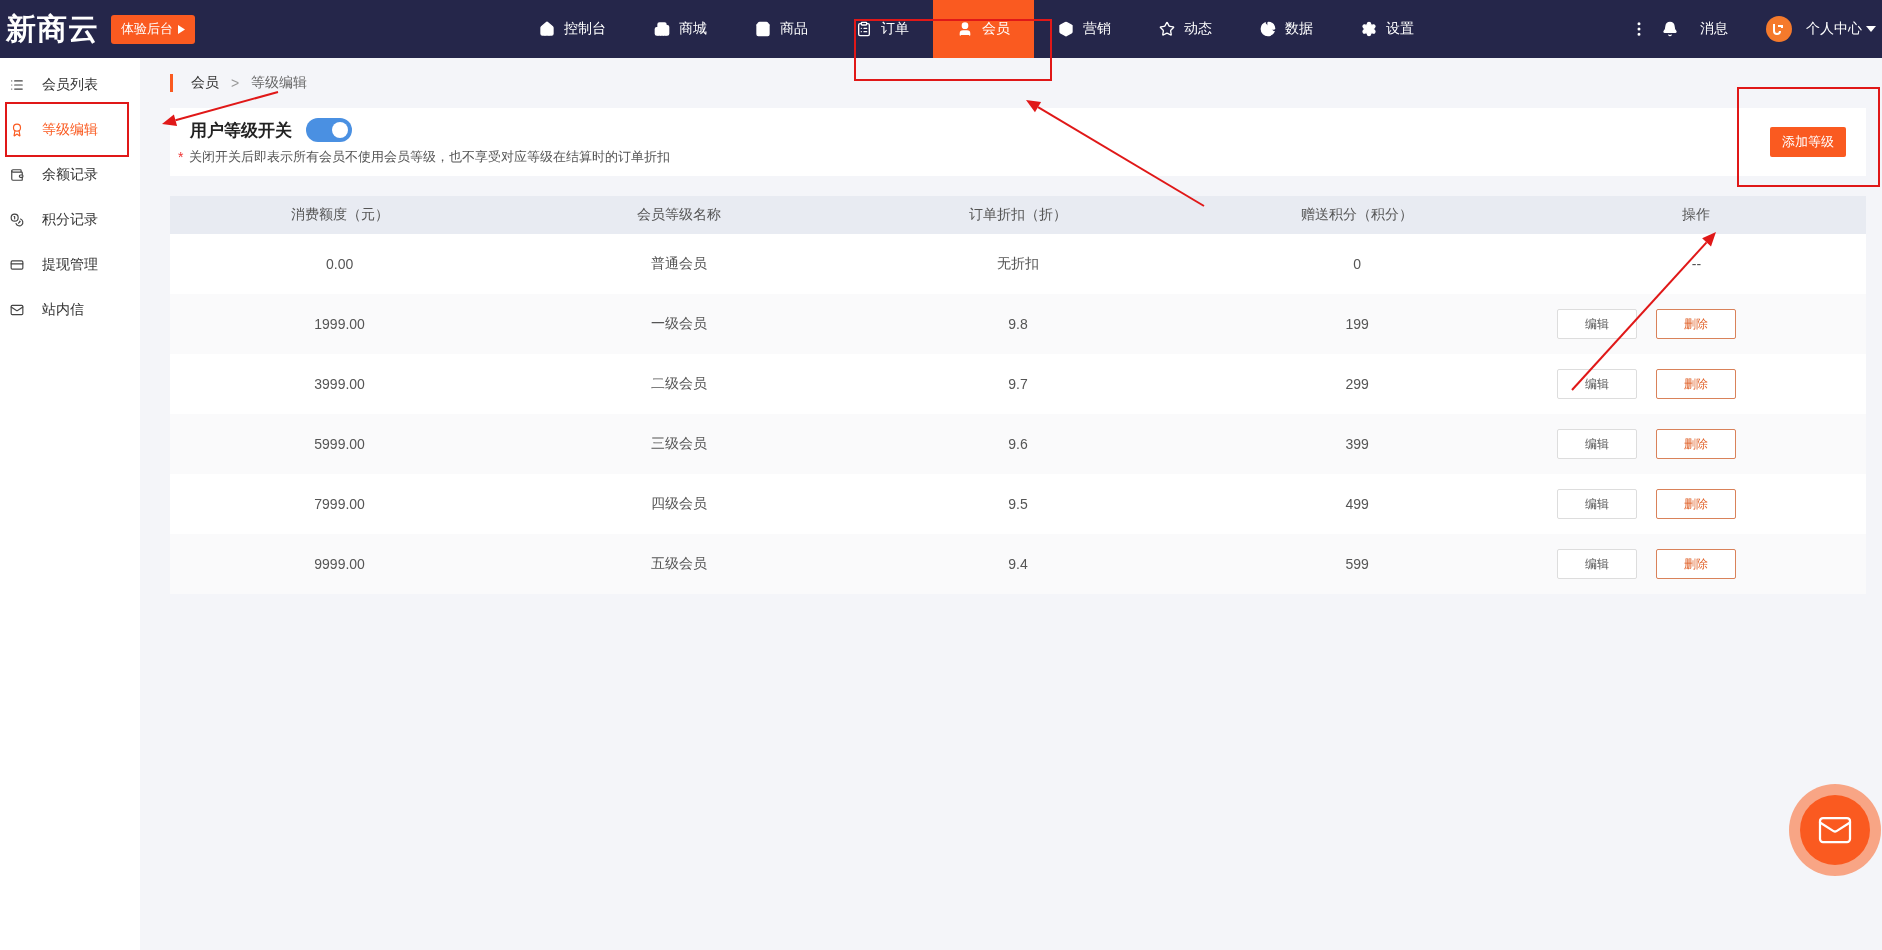 This screenshot has width=1882, height=950. I want to click on nav-tab: 营销, so click(1084, 29).